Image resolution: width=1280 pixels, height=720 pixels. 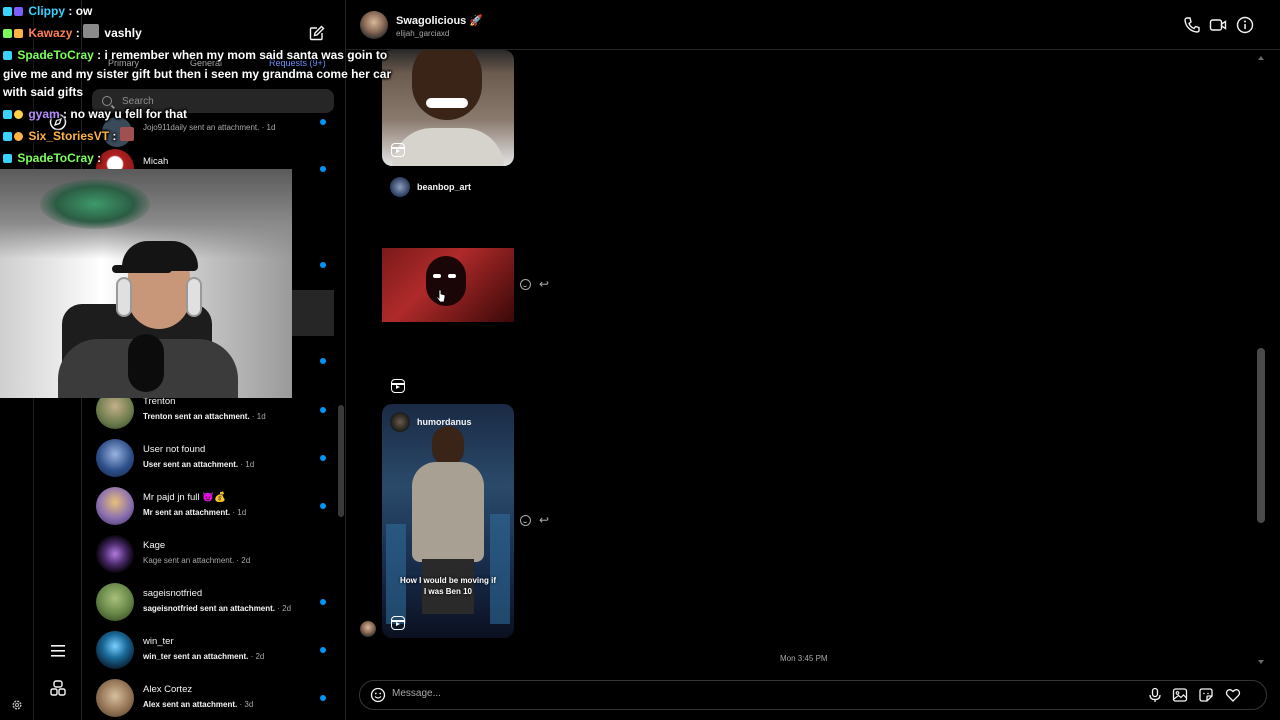 What do you see at coordinates (80, 11) in the screenshot?
I see `chat-text: : ow` at bounding box center [80, 11].